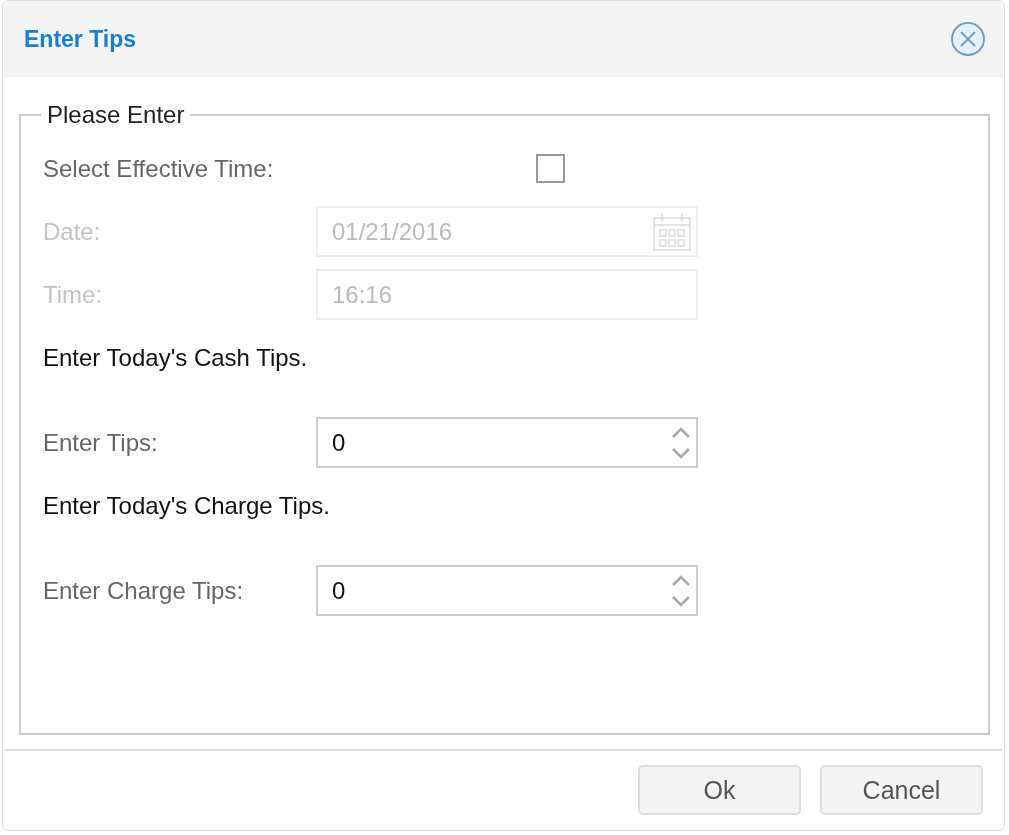 This screenshot has height=835, width=1009. I want to click on field-label: Enter Charge Tips:, so click(144, 590).